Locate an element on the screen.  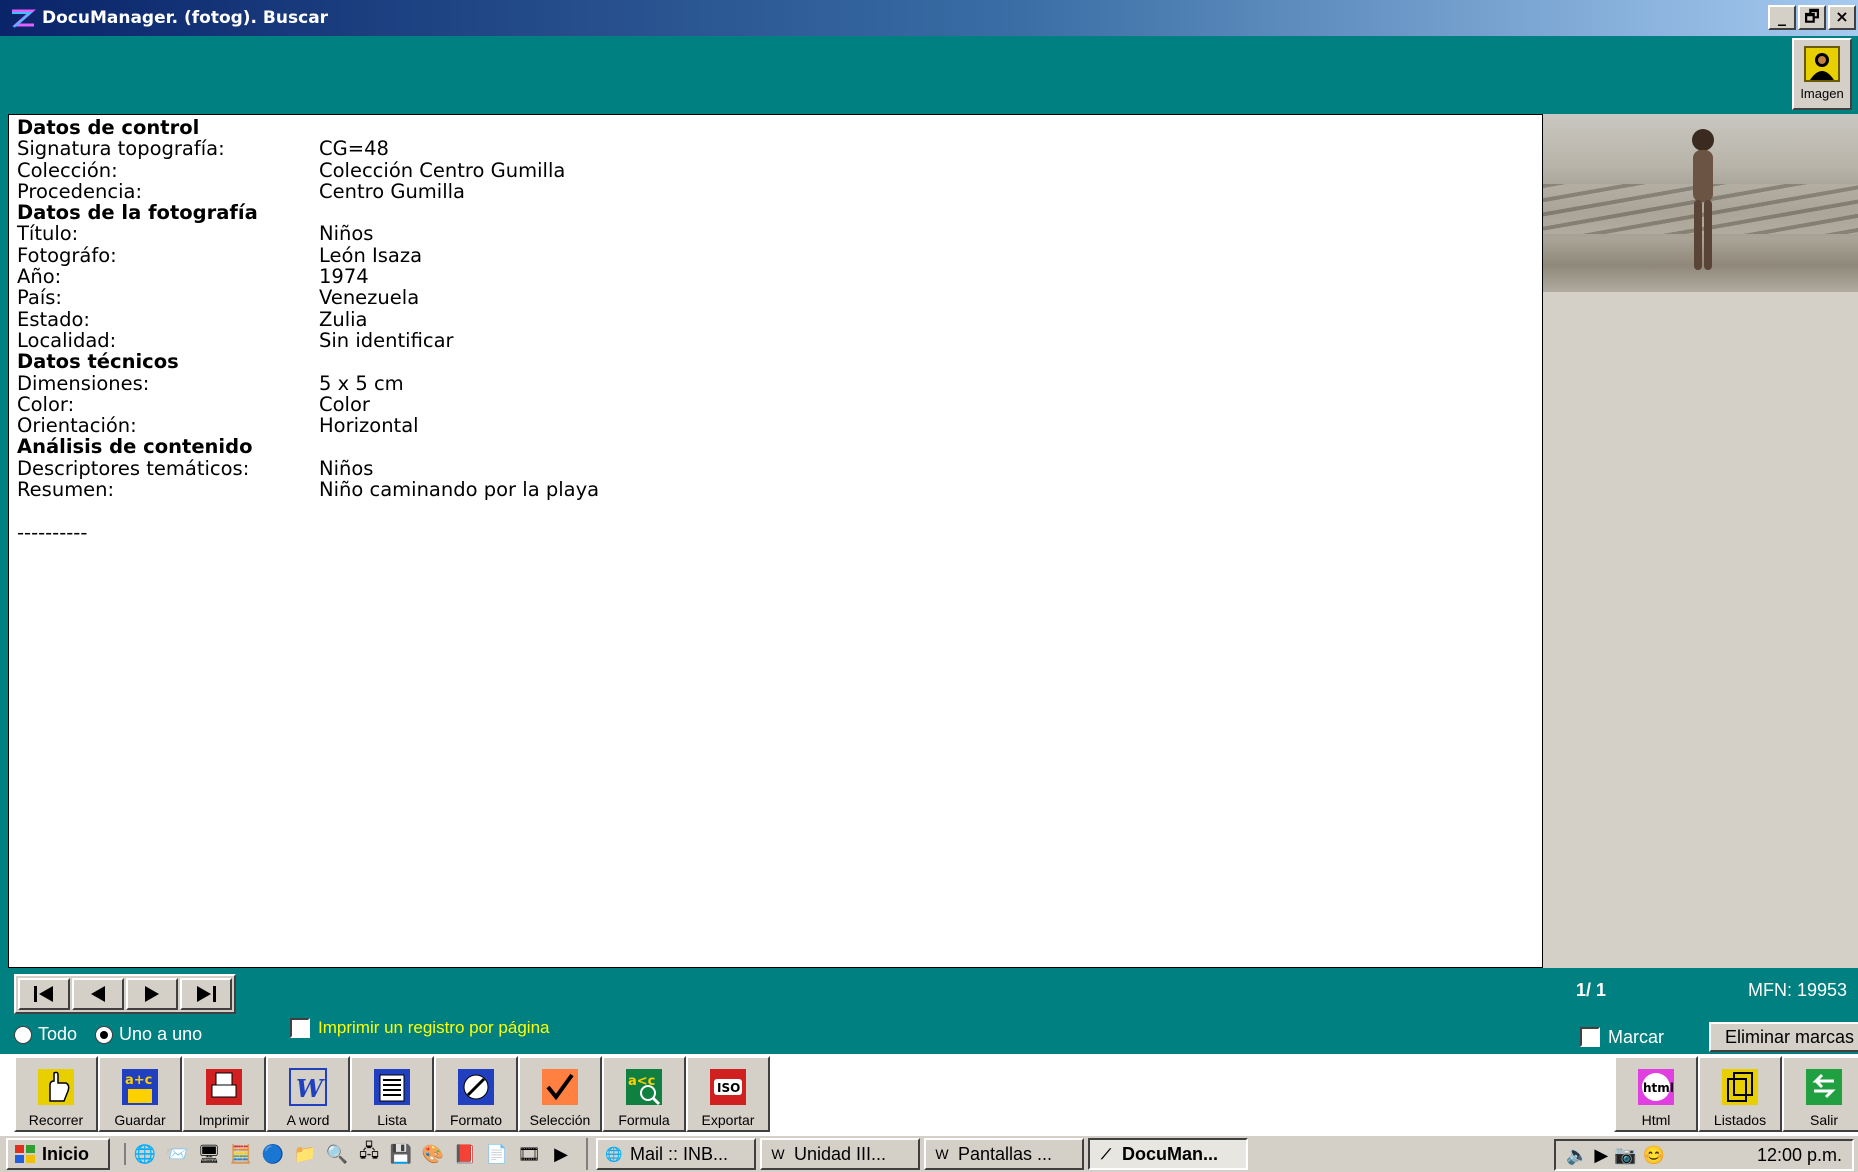
last-icon is located at coordinates (206, 994).